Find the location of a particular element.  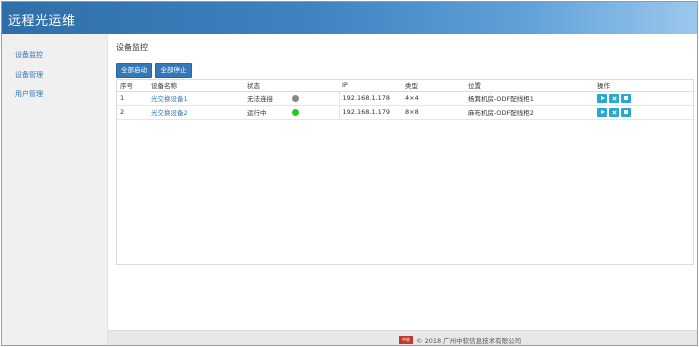

table-header-row: 序号 设备名称 状态 IP 类型 位置 操作 is located at coordinates (406, 86).